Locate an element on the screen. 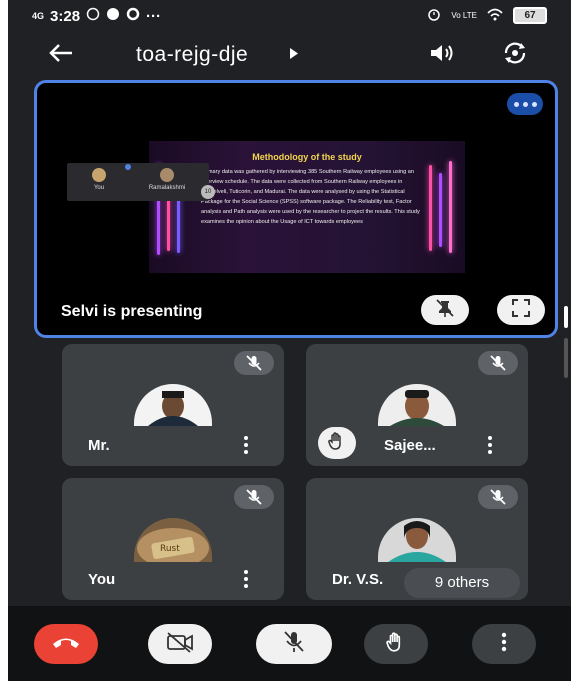  more-notifications-icon: ··· is located at coordinates (154, 16).